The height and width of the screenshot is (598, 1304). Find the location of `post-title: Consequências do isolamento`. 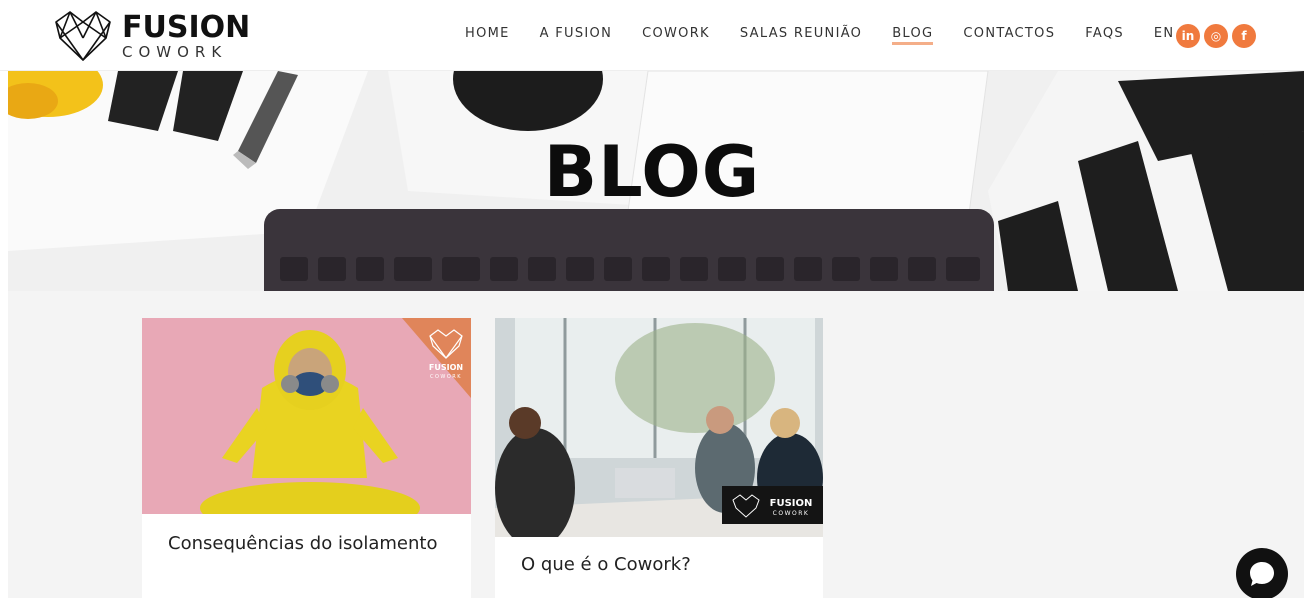

post-title: Consequências do isolamento is located at coordinates (306, 535).